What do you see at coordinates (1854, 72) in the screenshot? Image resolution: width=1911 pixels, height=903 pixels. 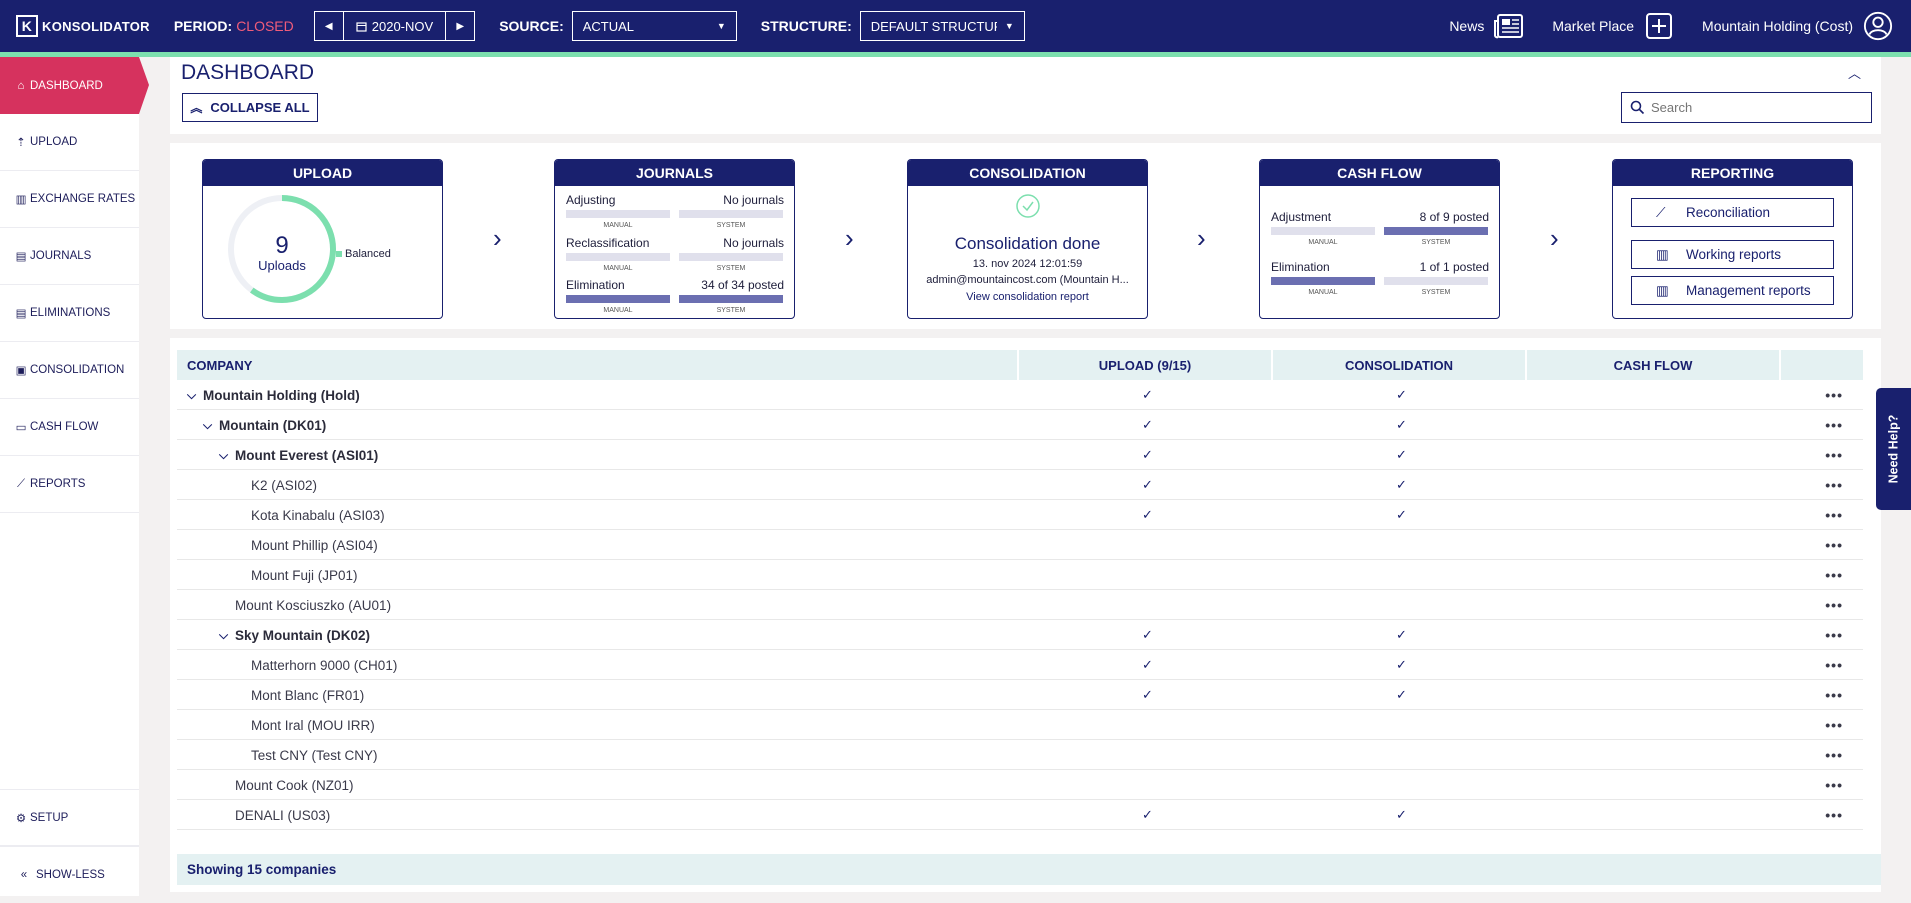 I see `chevron-up-icon: ︿` at bounding box center [1854, 72].